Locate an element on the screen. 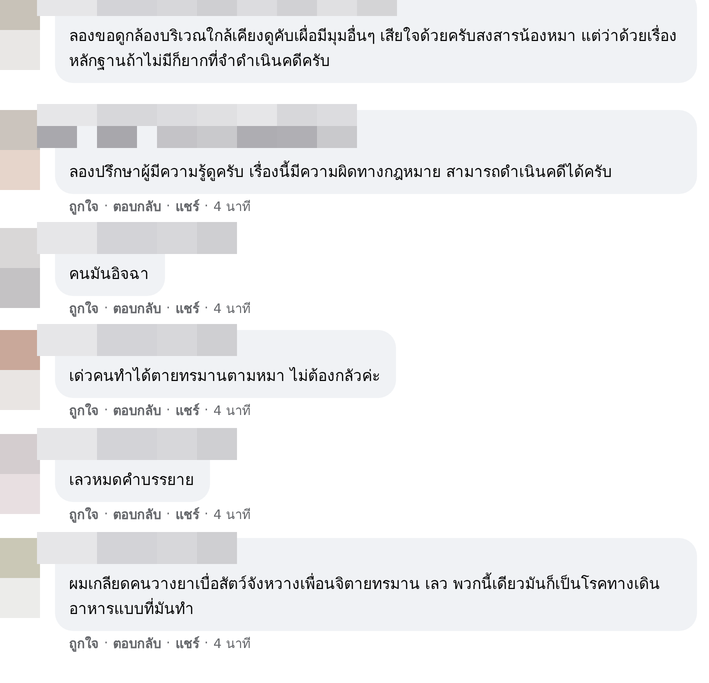 The width and height of the screenshot is (709, 683). comment-text: ลองขอดูกล้องบริเวณใกล้เคียงดูคับเผื่อมีมุมอื่นๆ เสียใจด้วยครับสงสารน้องหมา แต่ว่าด้วยเรื่องหลักฐานถ้าไม่มีก็ยากที่จำดำเนินคดีครับ is located at coordinates (373, 48).